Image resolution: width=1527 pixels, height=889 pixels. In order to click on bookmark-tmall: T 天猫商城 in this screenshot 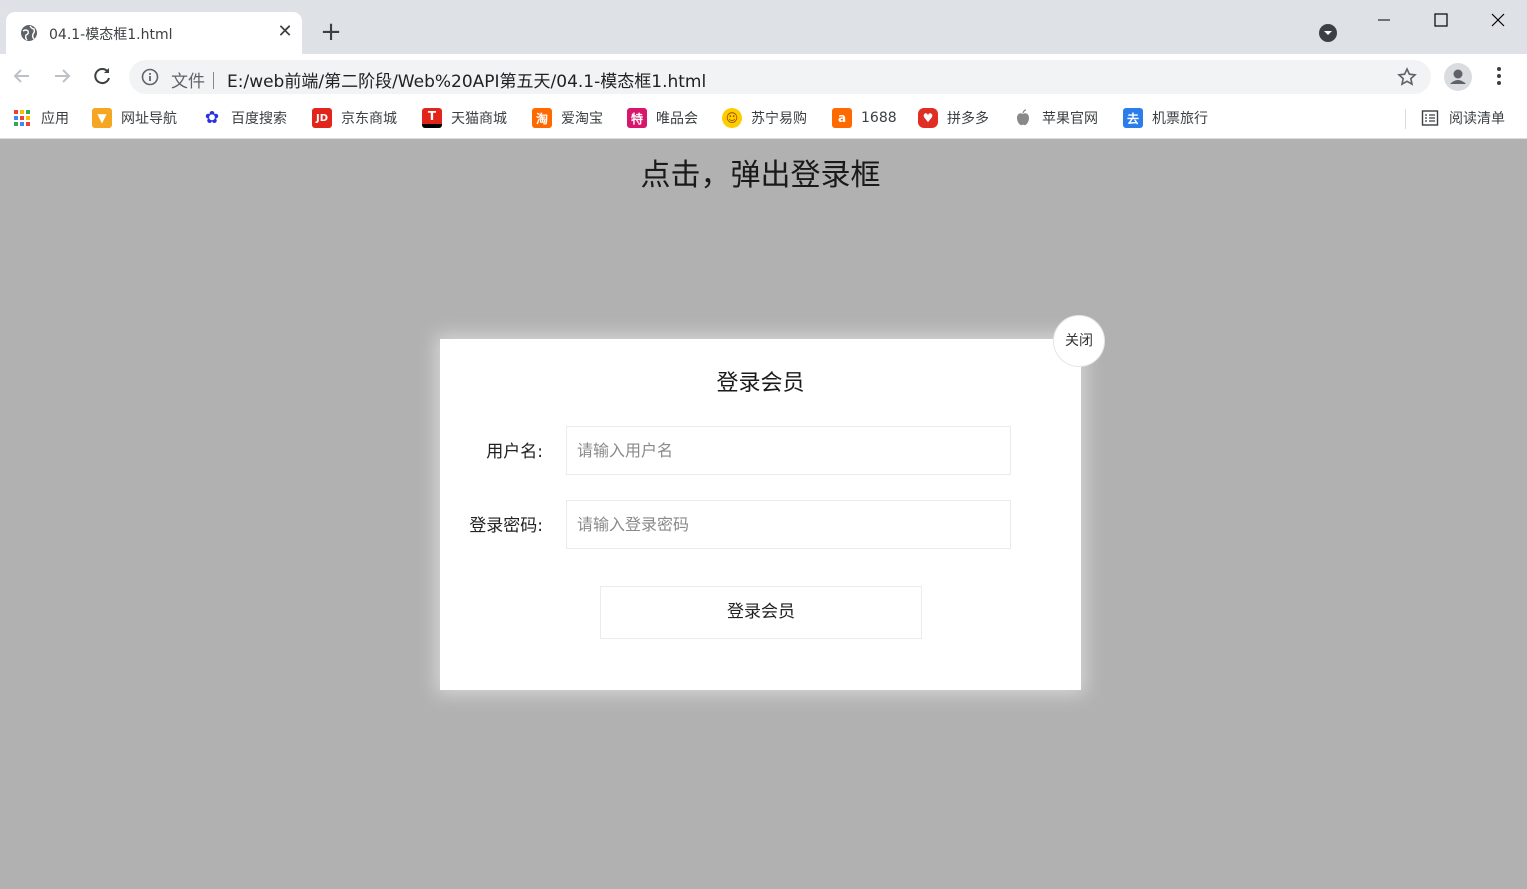, I will do `click(464, 118)`.